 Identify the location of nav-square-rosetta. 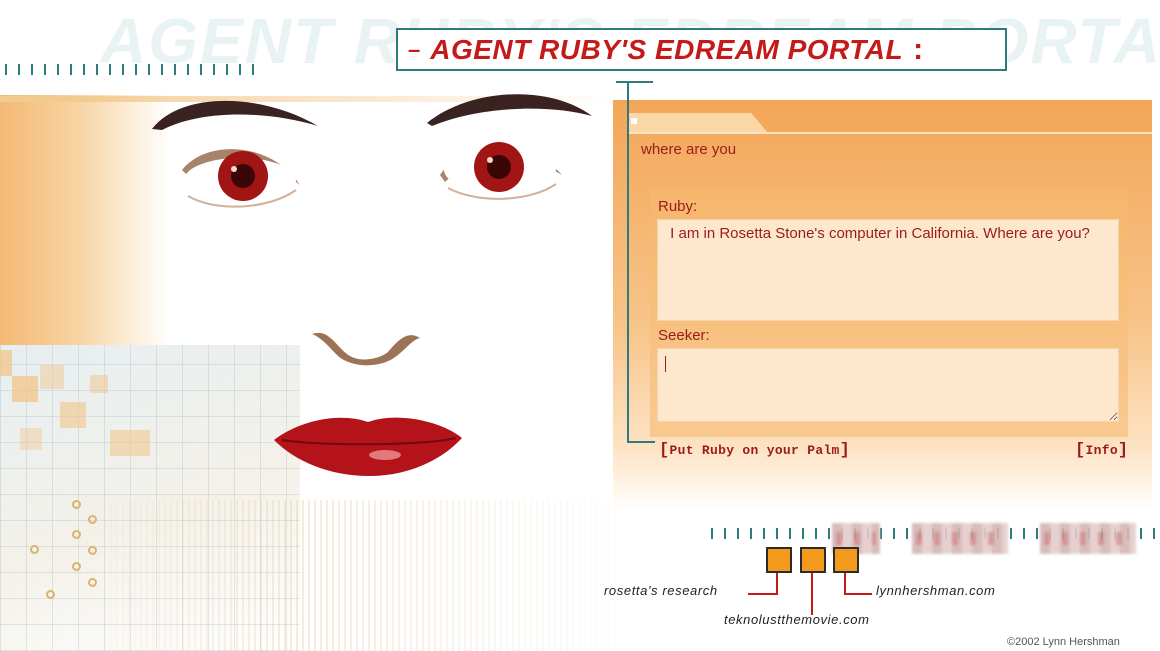
(779, 560).